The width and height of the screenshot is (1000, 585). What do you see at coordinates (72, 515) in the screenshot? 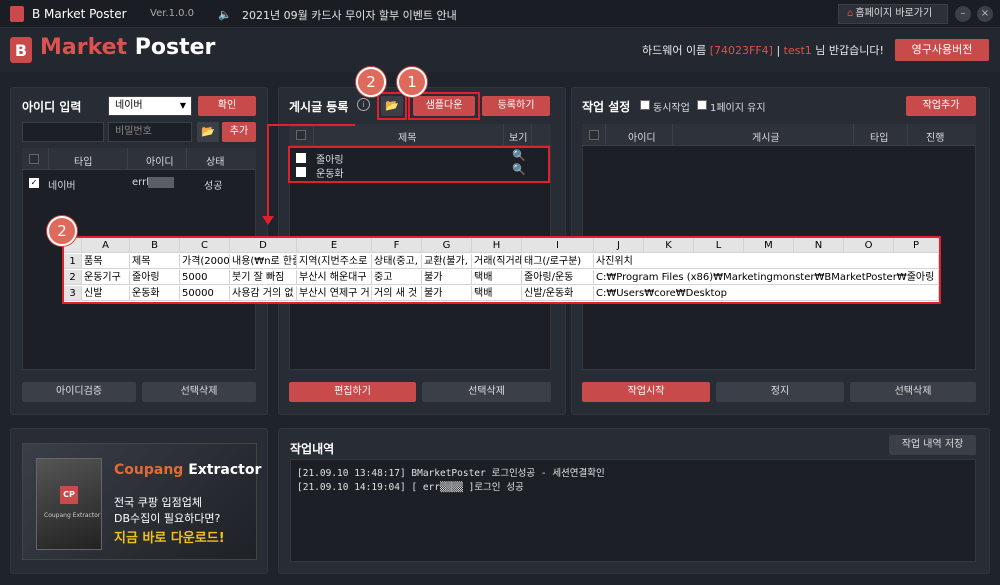
I see `product-box-label: Coupang Extractor` at bounding box center [72, 515].